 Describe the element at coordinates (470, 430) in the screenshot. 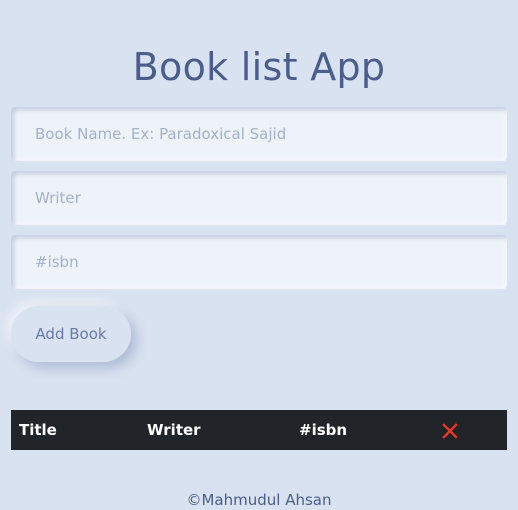

I see `column-header-delete` at that location.